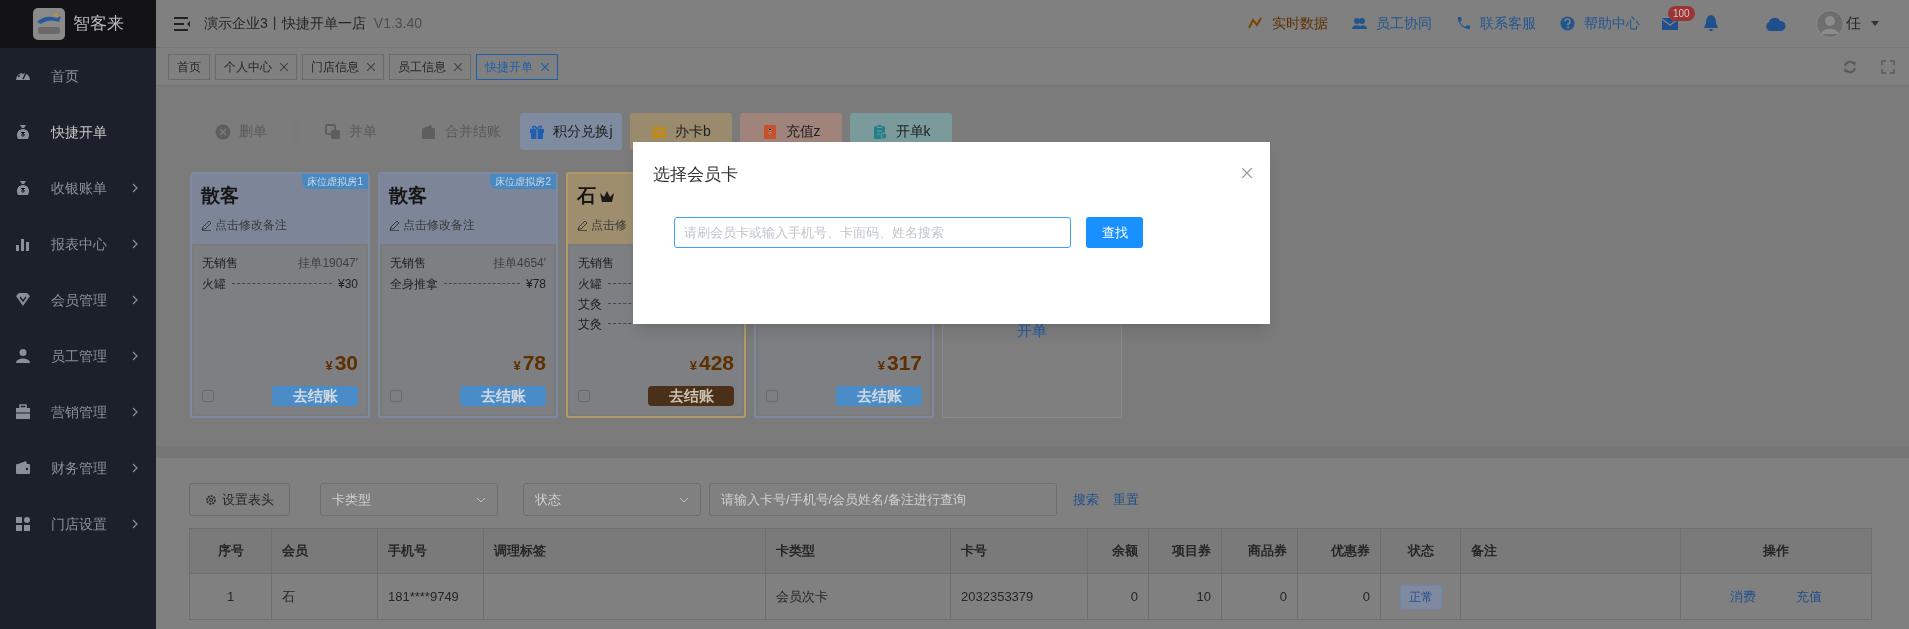 The image size is (1909, 629). Describe the element at coordinates (1570, 551) in the screenshot. I see `column-header: 备注` at that location.